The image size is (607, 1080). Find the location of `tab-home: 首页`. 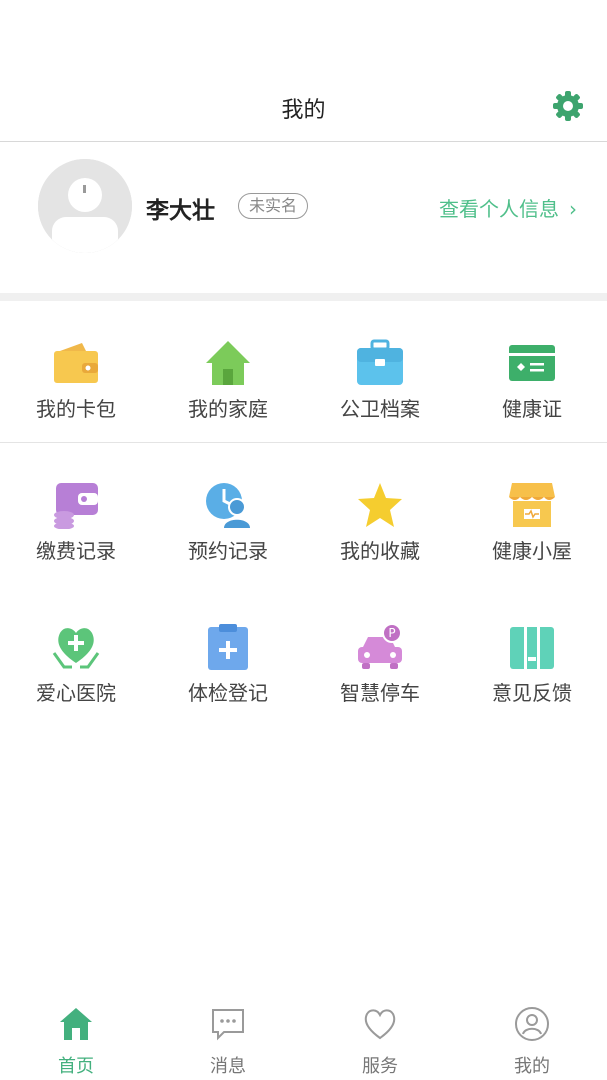

tab-home: 首页 is located at coordinates (76, 1035).